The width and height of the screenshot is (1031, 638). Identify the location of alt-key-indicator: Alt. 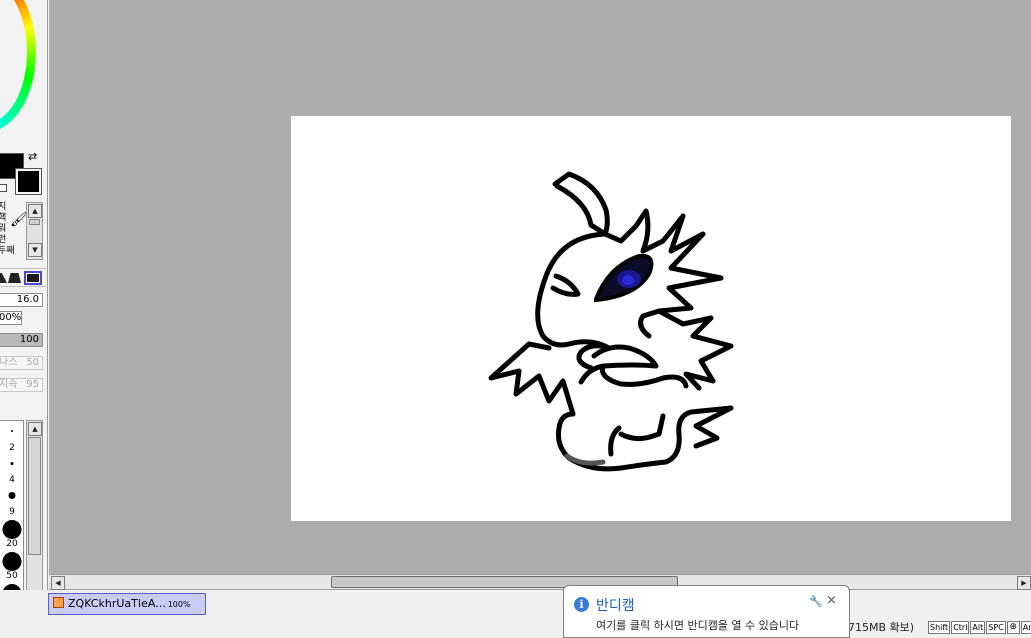
(978, 627).